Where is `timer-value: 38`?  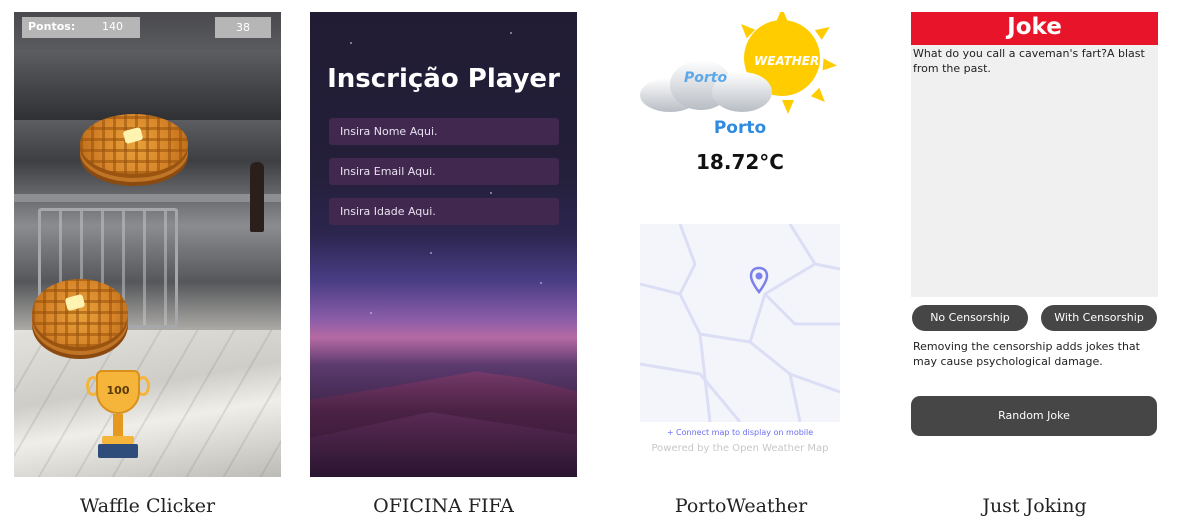 timer-value: 38 is located at coordinates (243, 27).